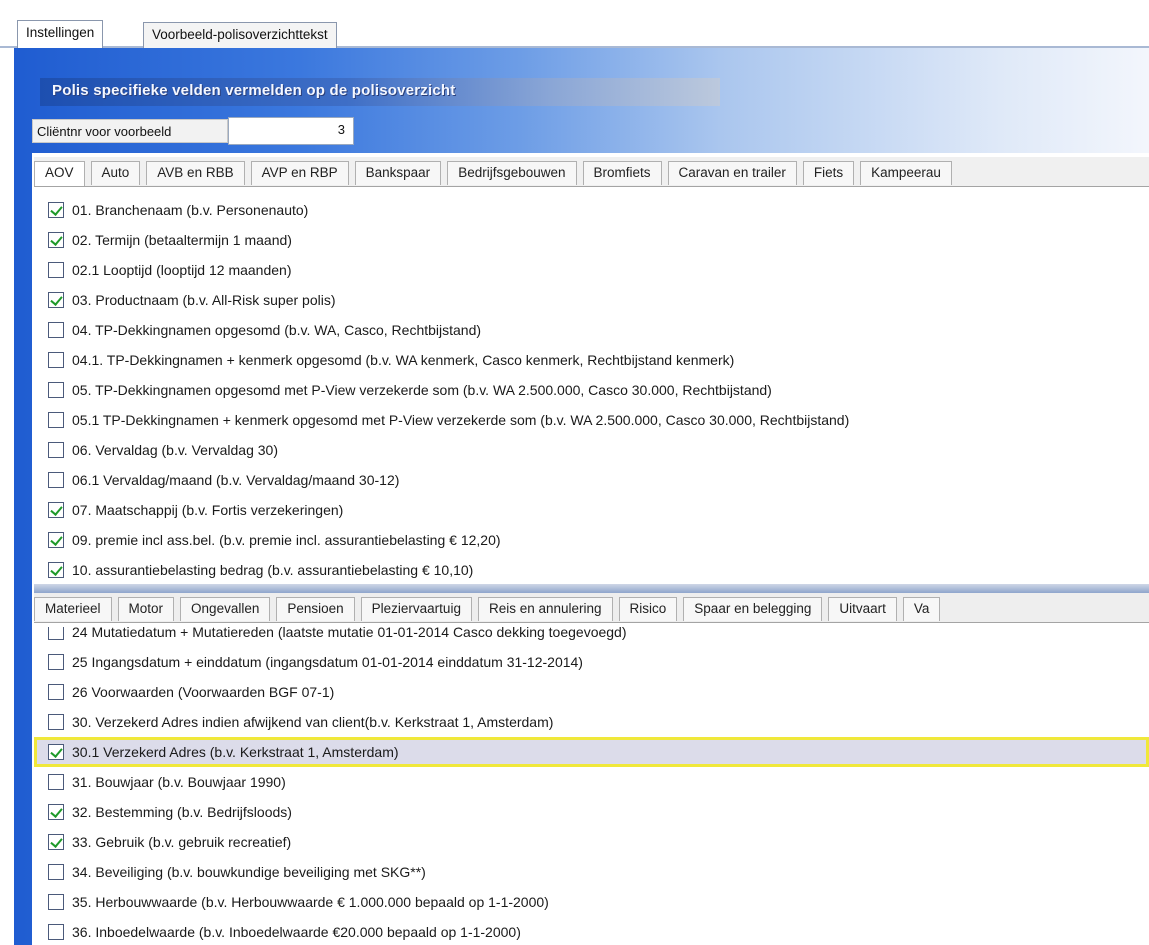 The image size is (1149, 945). What do you see at coordinates (59, 173) in the screenshot?
I see `tab-aov: AOV` at bounding box center [59, 173].